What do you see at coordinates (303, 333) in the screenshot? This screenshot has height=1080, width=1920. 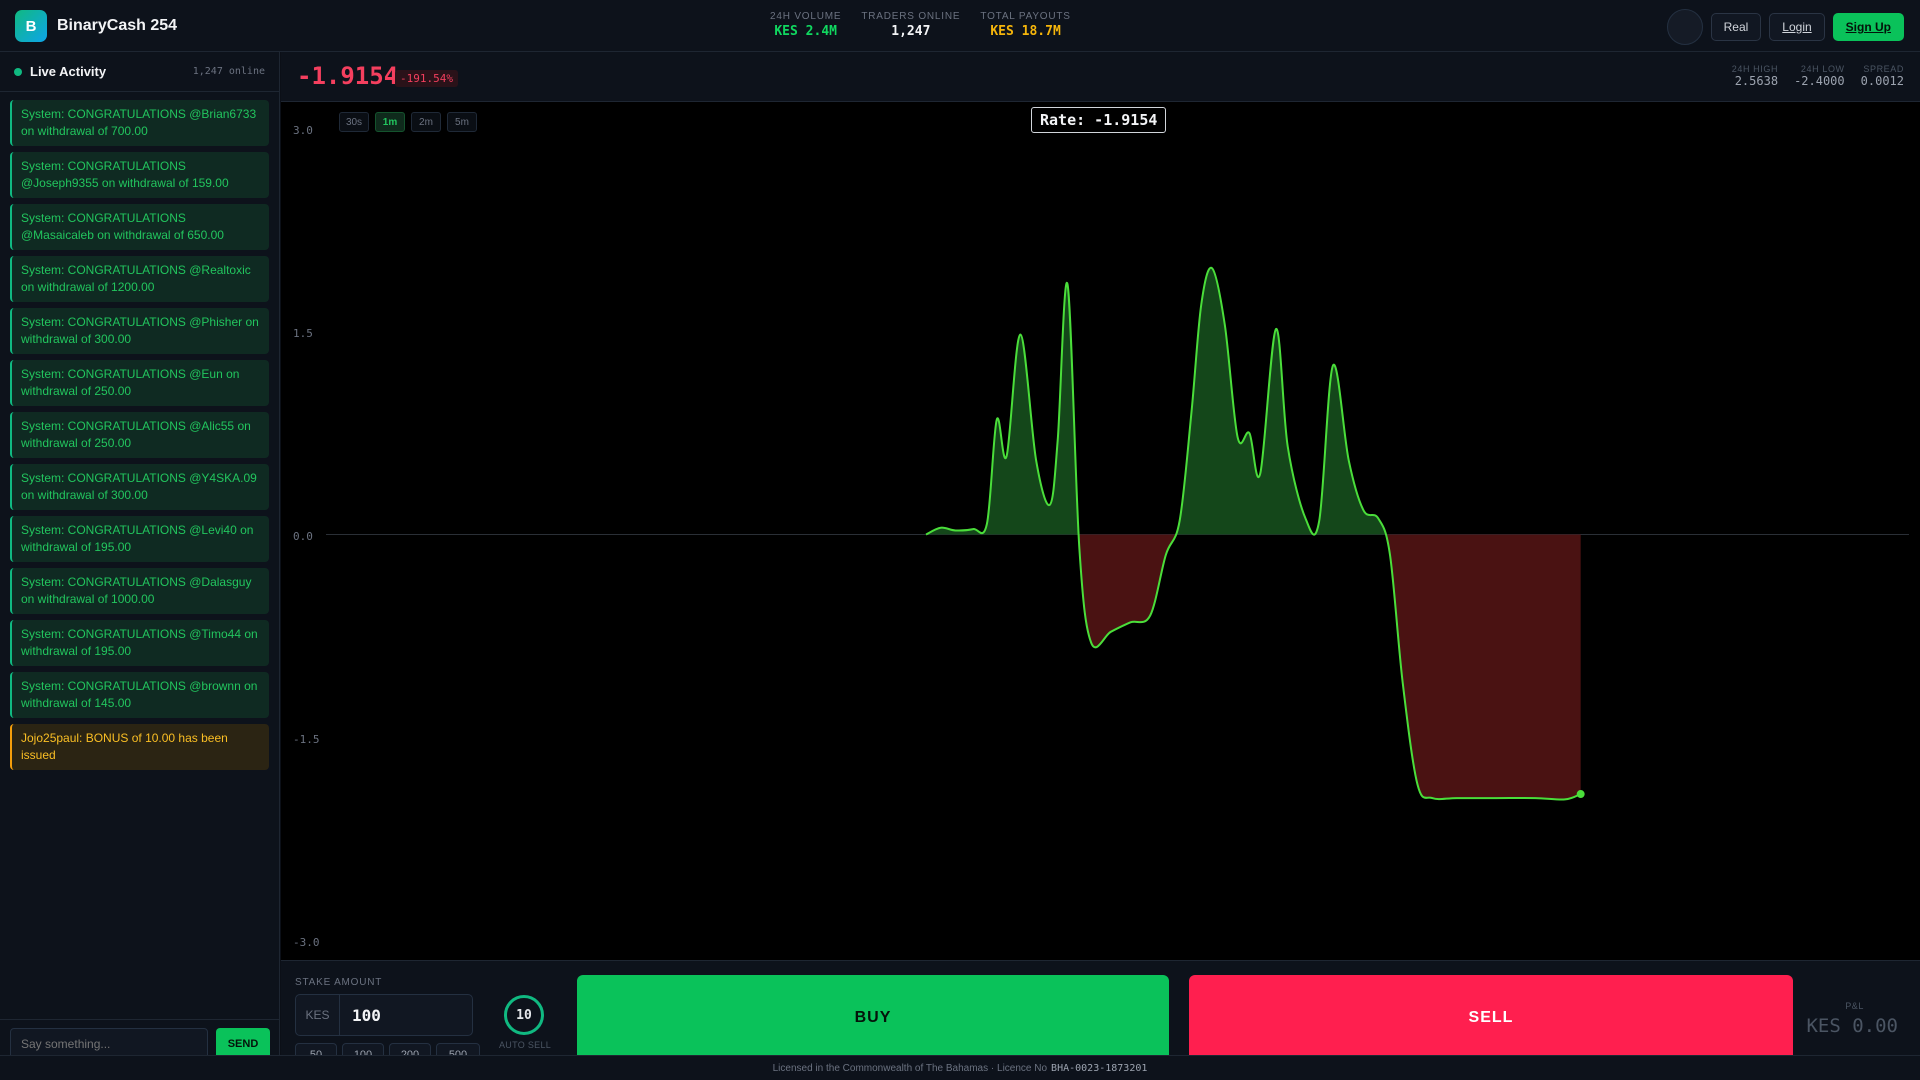 I see `y-tick-label: 1.5` at bounding box center [303, 333].